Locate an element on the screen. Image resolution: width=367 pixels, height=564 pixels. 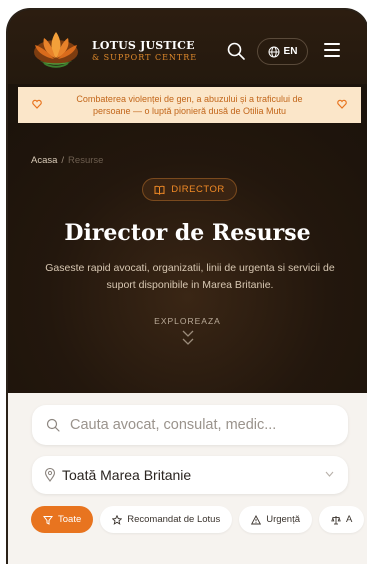
scales-icon is located at coordinates (336, 519).